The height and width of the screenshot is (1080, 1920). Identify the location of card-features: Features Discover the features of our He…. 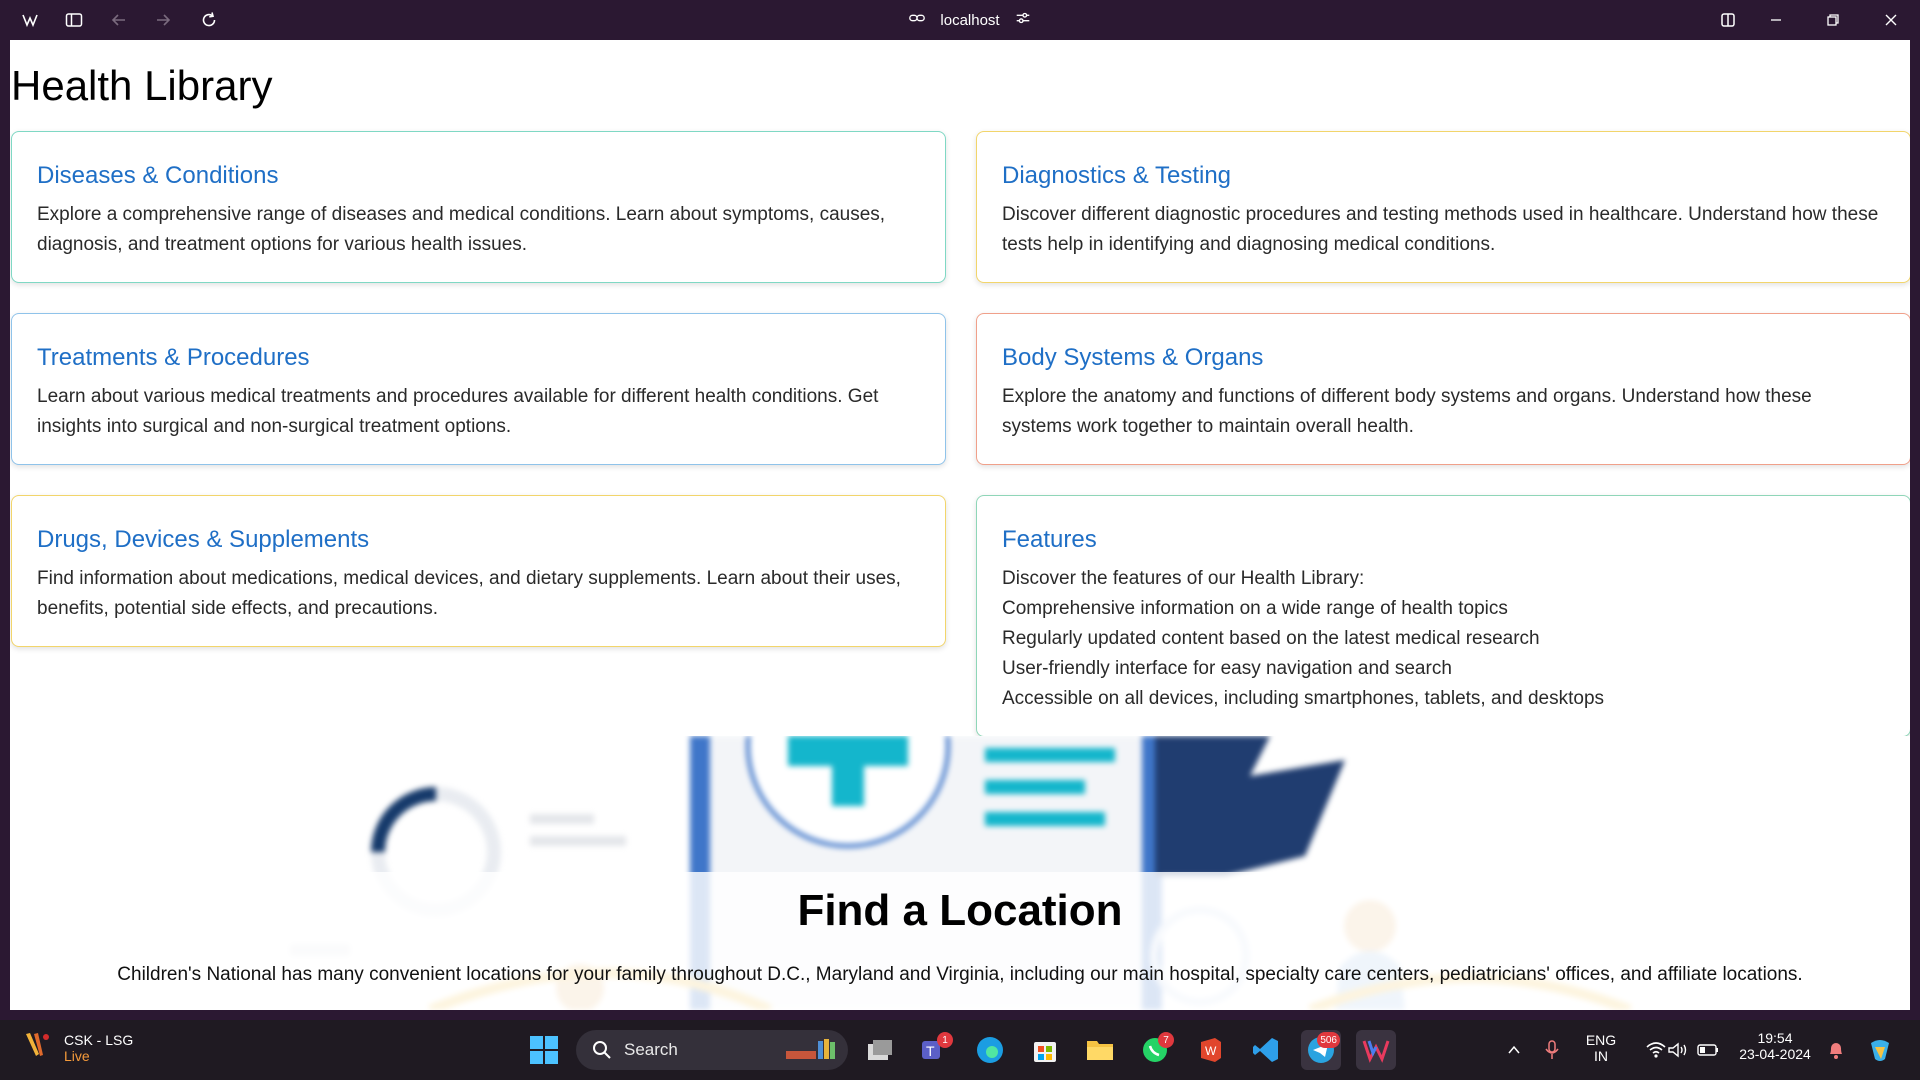
(1443, 616).